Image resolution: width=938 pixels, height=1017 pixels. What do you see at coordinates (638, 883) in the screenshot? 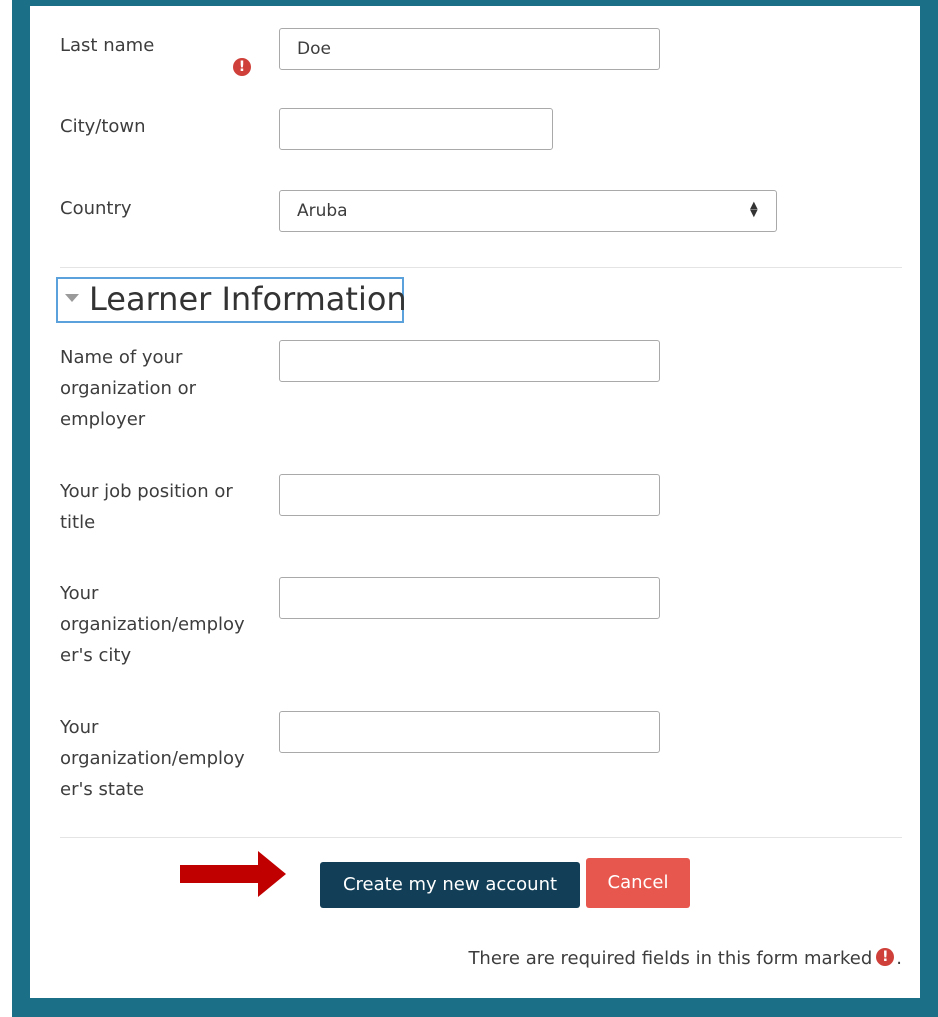
I see `cancel-button: Cancel` at bounding box center [638, 883].